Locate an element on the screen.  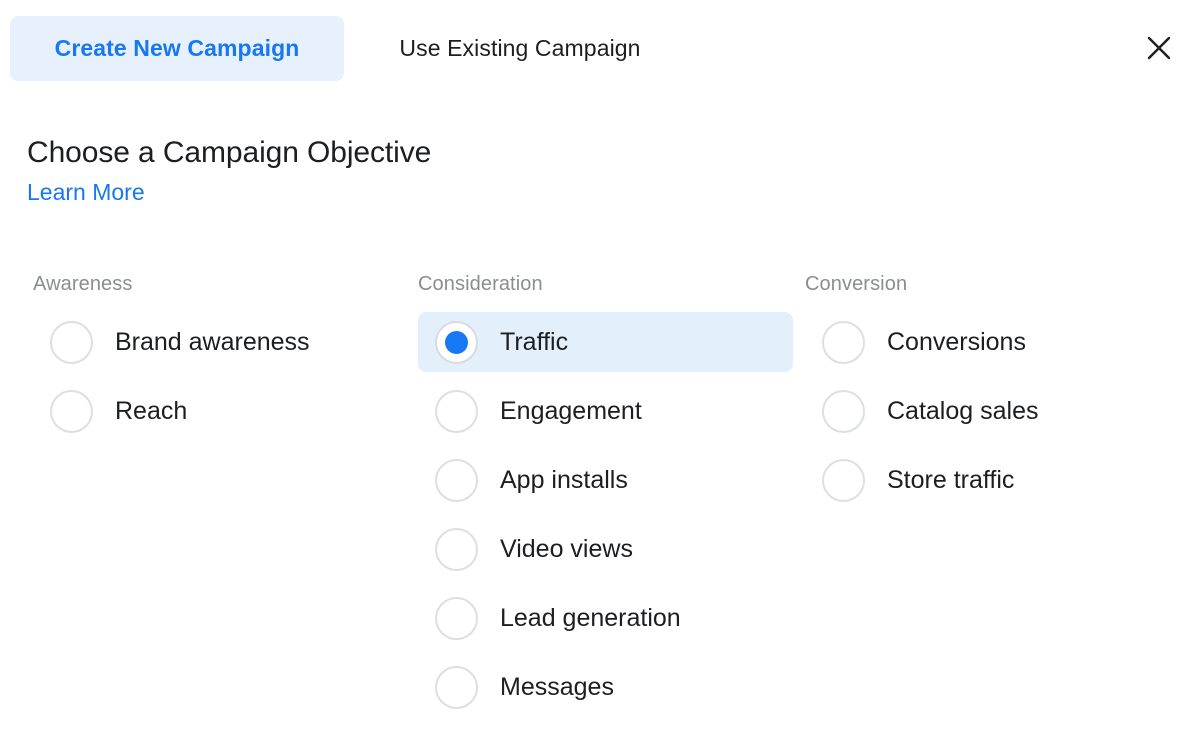
tab-create-new-campaign: Create New Campaign is located at coordinates (177, 48).